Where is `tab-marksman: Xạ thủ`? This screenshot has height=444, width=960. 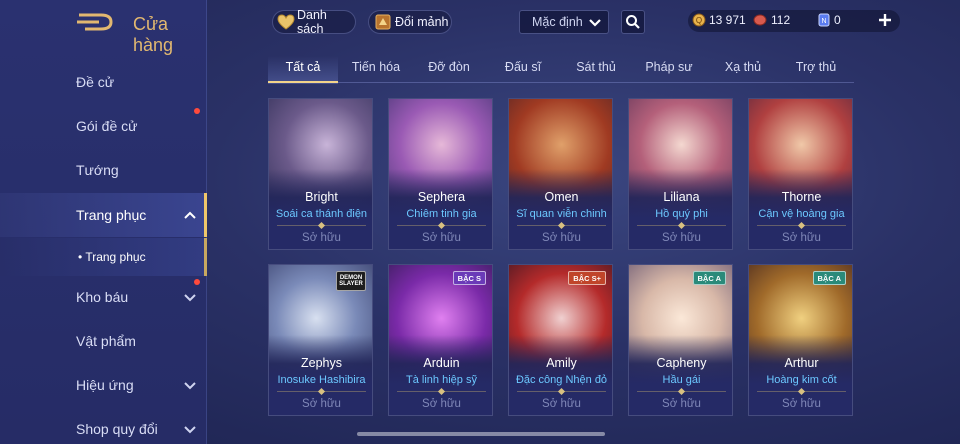
tab-marksman: Xạ thủ is located at coordinates (743, 72).